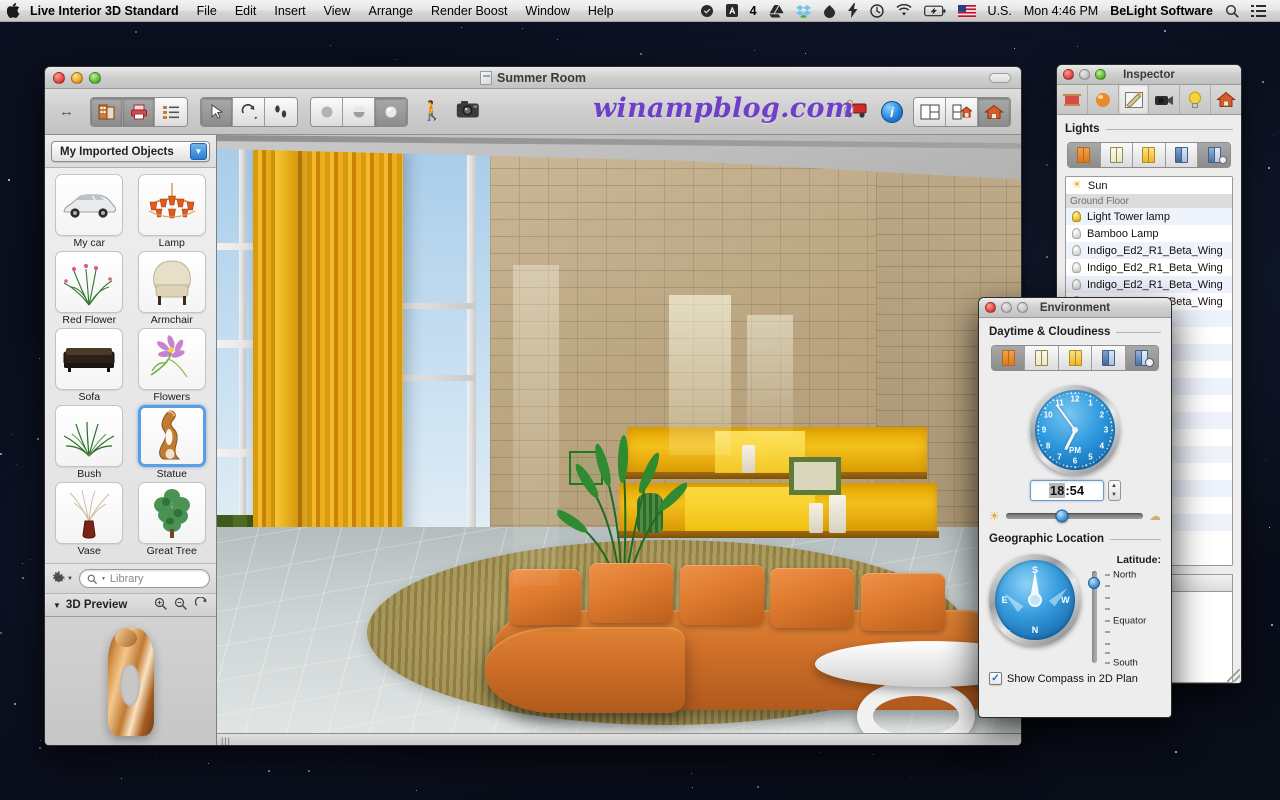 This screenshot has height=800, width=1280. What do you see at coordinates (892, 111) in the screenshot?
I see `info-icon: i` at bounding box center [892, 111].